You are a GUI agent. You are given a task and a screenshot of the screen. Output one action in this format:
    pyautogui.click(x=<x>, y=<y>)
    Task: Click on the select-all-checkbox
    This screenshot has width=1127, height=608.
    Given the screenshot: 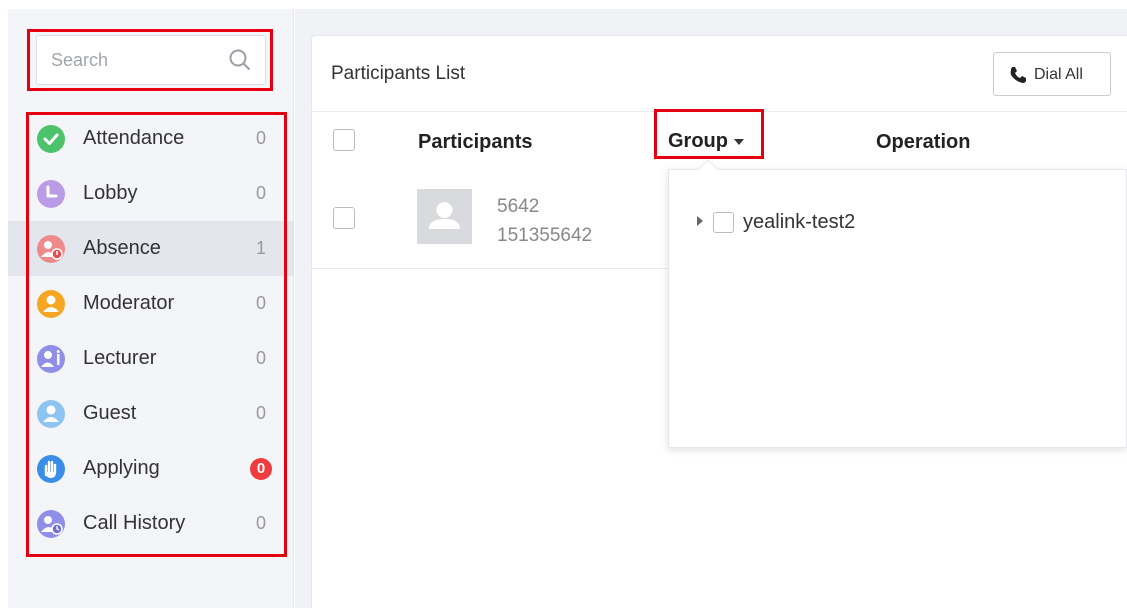 What is the action you would take?
    pyautogui.click(x=344, y=140)
    